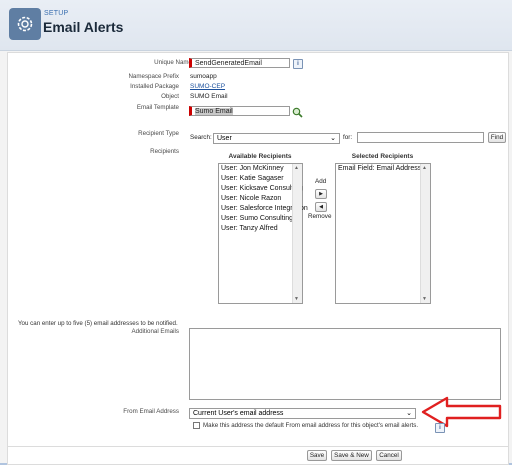 This screenshot has height=465, width=512. I want to click on search-label: Search:, so click(201, 137).